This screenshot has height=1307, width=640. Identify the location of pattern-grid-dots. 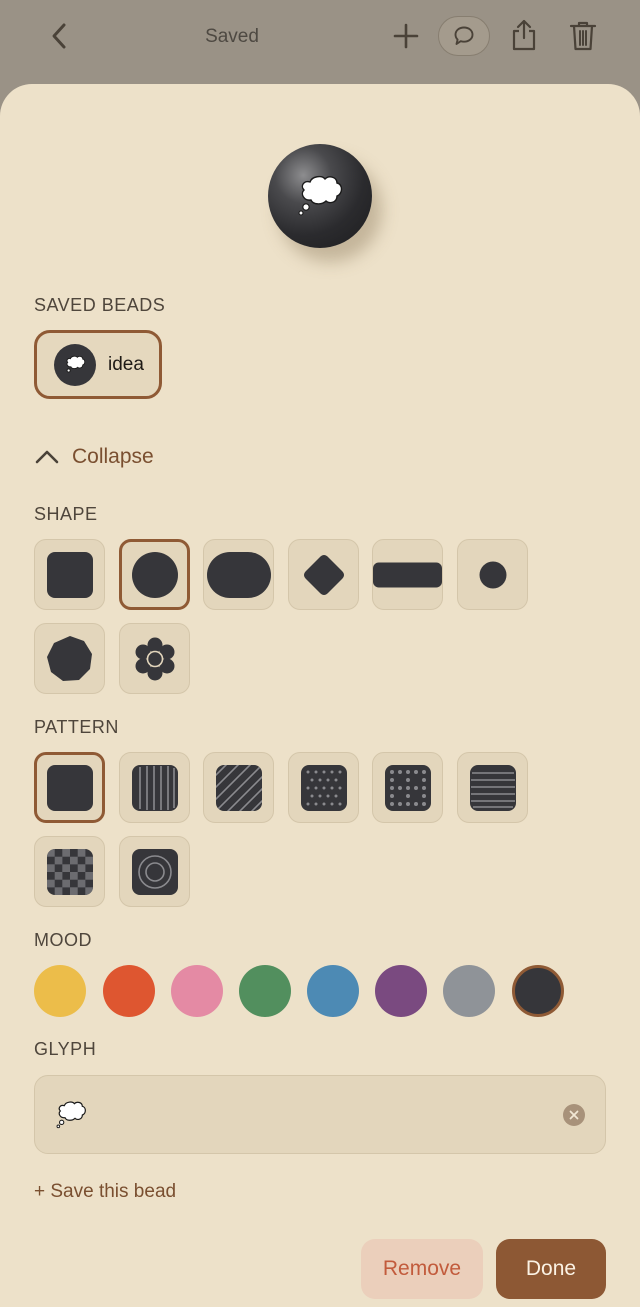
(407, 787).